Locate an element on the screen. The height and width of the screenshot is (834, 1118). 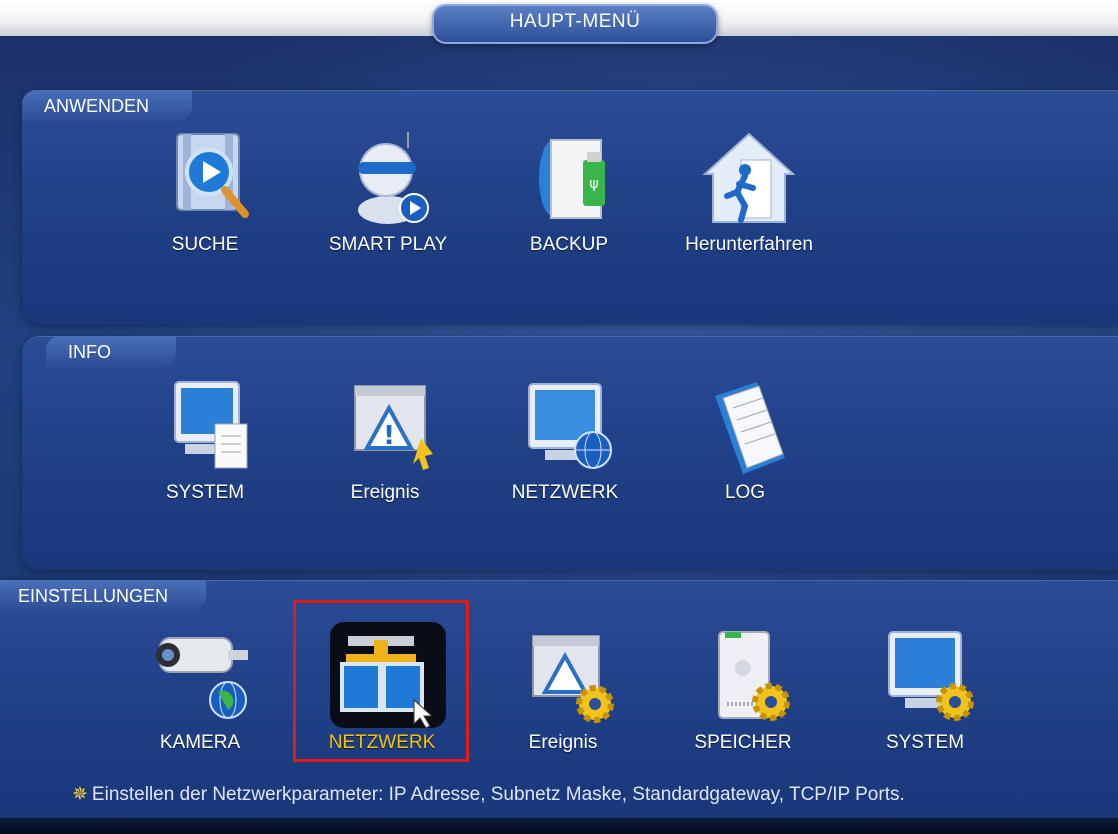
menu-item-system-settings: SYSTEM is located at coordinates (925, 691).